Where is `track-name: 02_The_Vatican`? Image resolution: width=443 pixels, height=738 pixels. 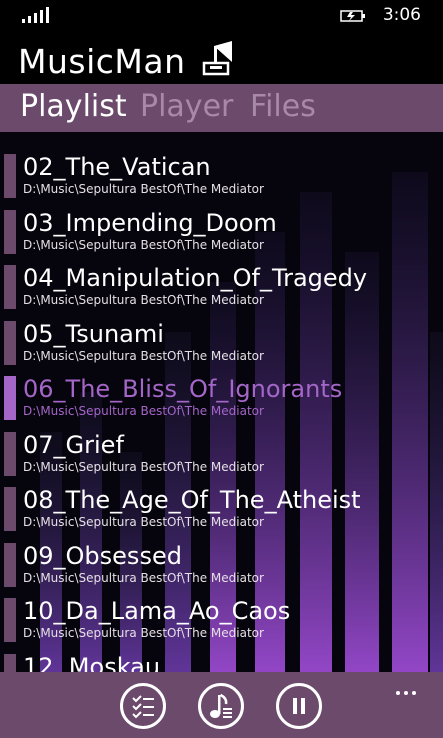 track-name: 02_The_Vatican is located at coordinates (117, 167).